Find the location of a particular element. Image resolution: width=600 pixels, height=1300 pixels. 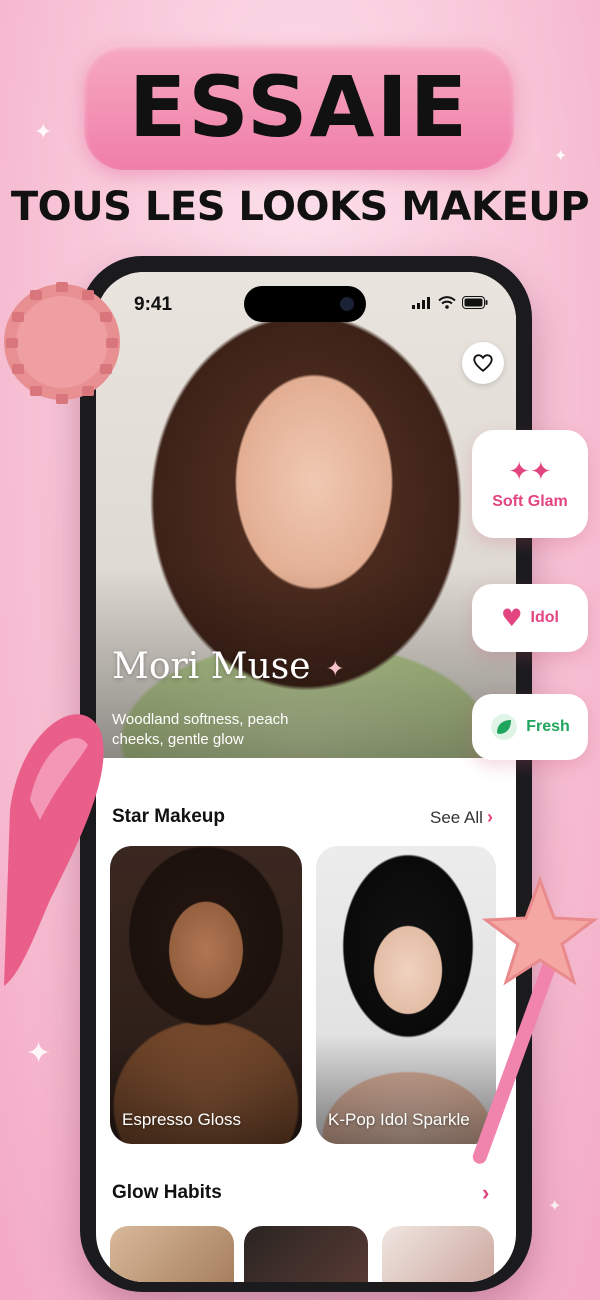

chip-fresh: Fresh is located at coordinates (530, 727).